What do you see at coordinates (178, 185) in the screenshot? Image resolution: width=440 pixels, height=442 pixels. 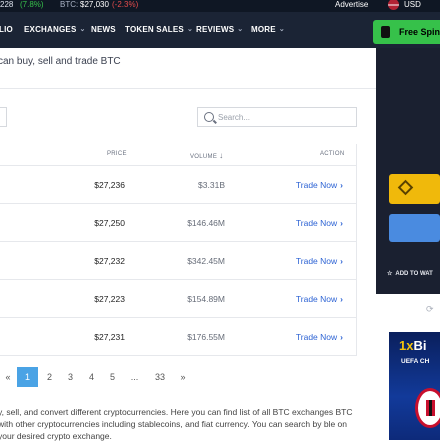 I see `table-row: $27,236 $3.31B Trade Now ›` at bounding box center [178, 185].